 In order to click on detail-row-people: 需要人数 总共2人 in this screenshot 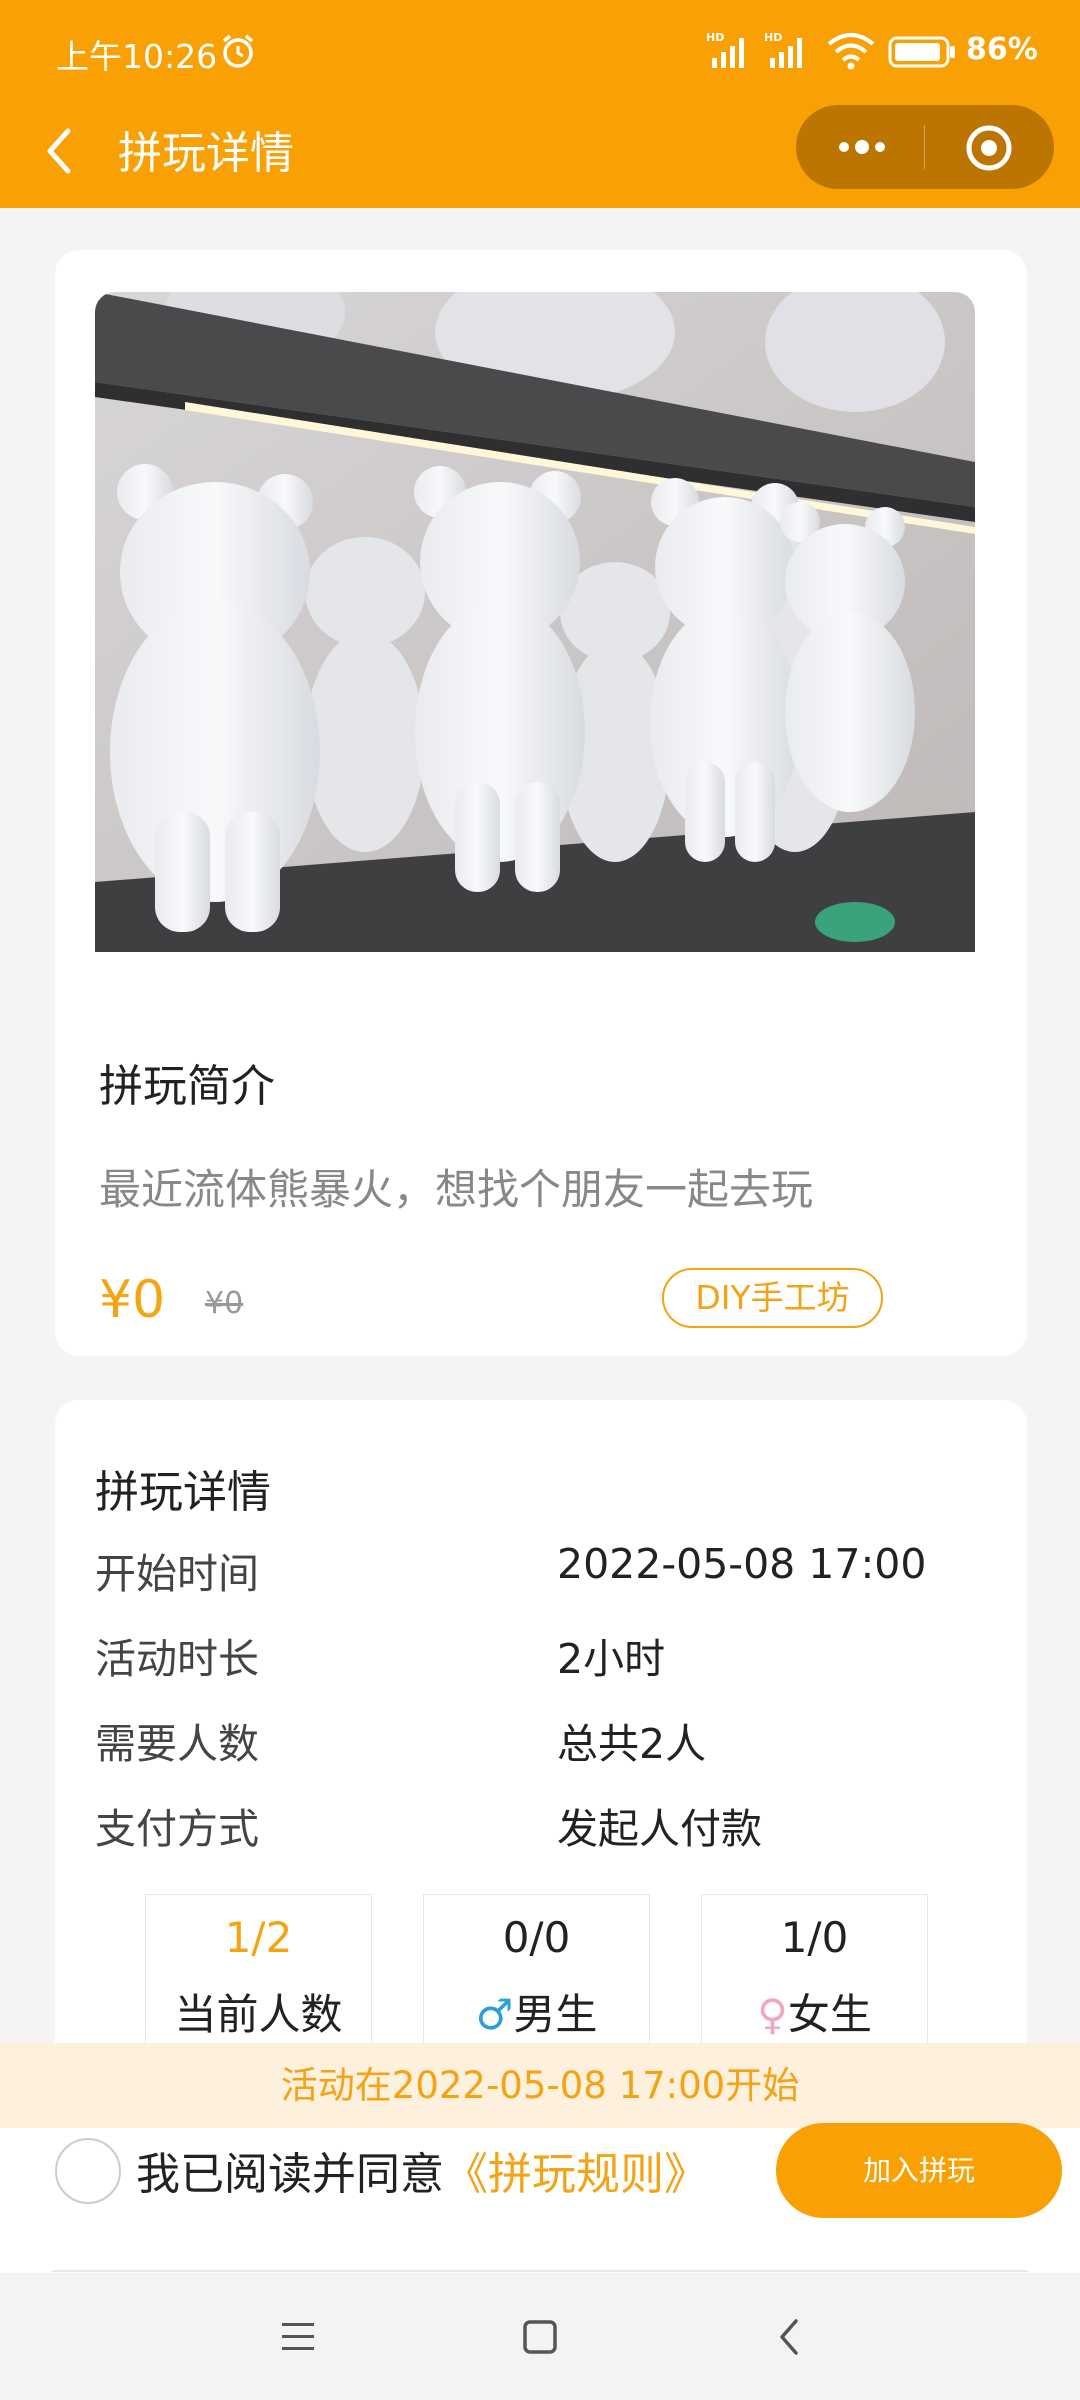, I will do `click(535, 1740)`.